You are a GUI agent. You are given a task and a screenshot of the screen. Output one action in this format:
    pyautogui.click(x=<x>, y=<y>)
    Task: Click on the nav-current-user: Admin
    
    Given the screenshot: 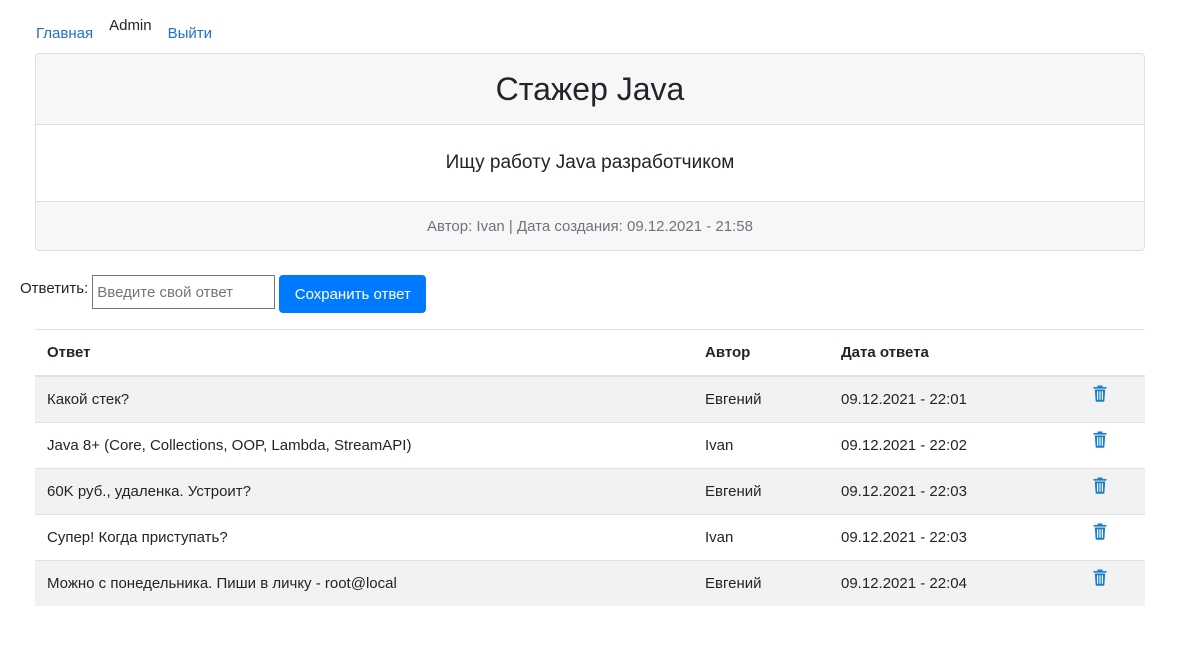 What is the action you would take?
    pyautogui.click(x=130, y=25)
    